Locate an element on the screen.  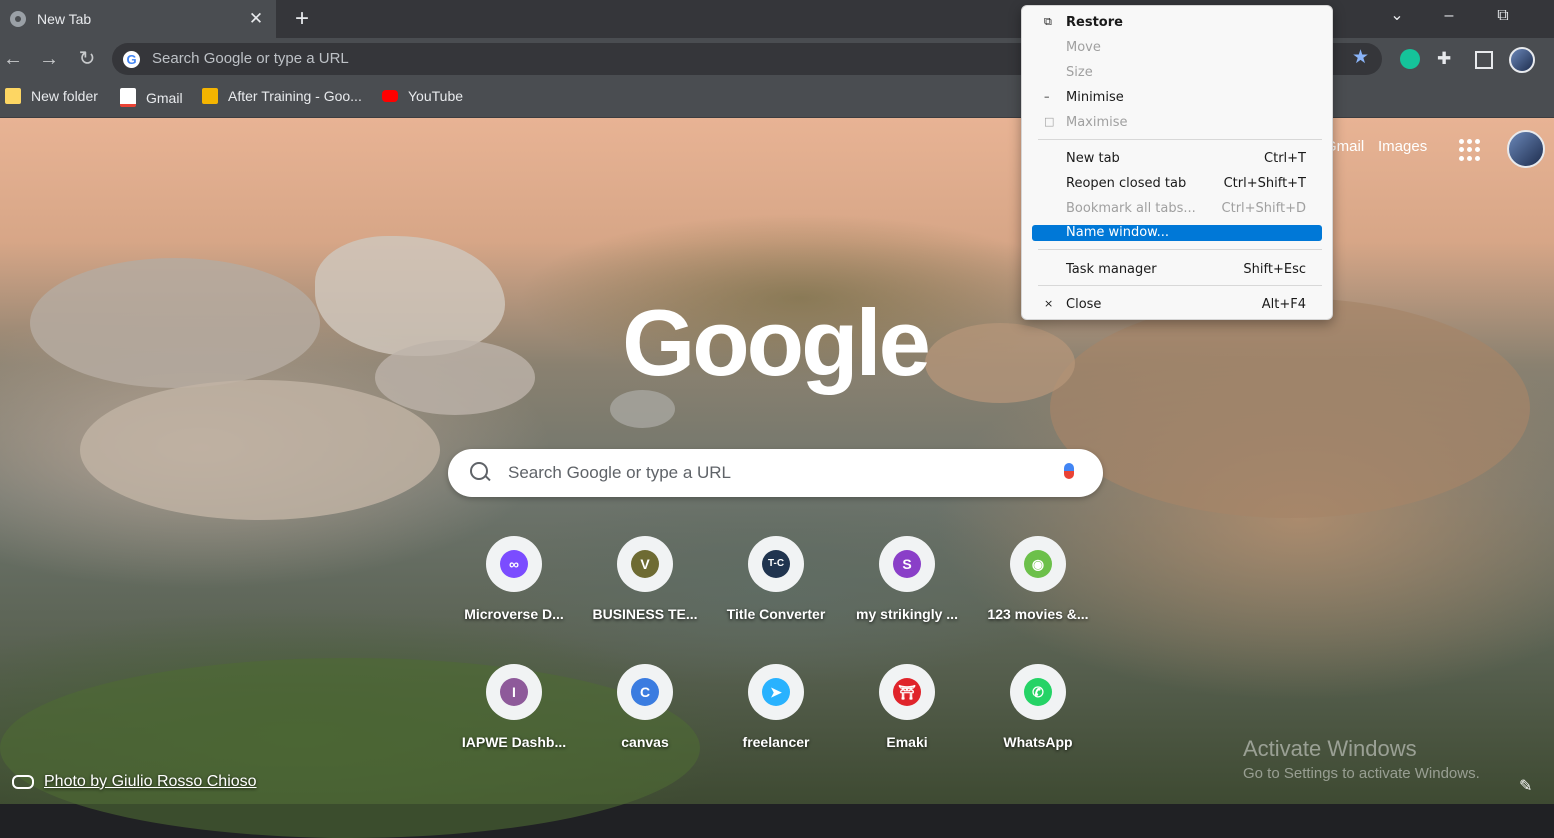
menu-label: Close is located at coordinates (1084, 304).